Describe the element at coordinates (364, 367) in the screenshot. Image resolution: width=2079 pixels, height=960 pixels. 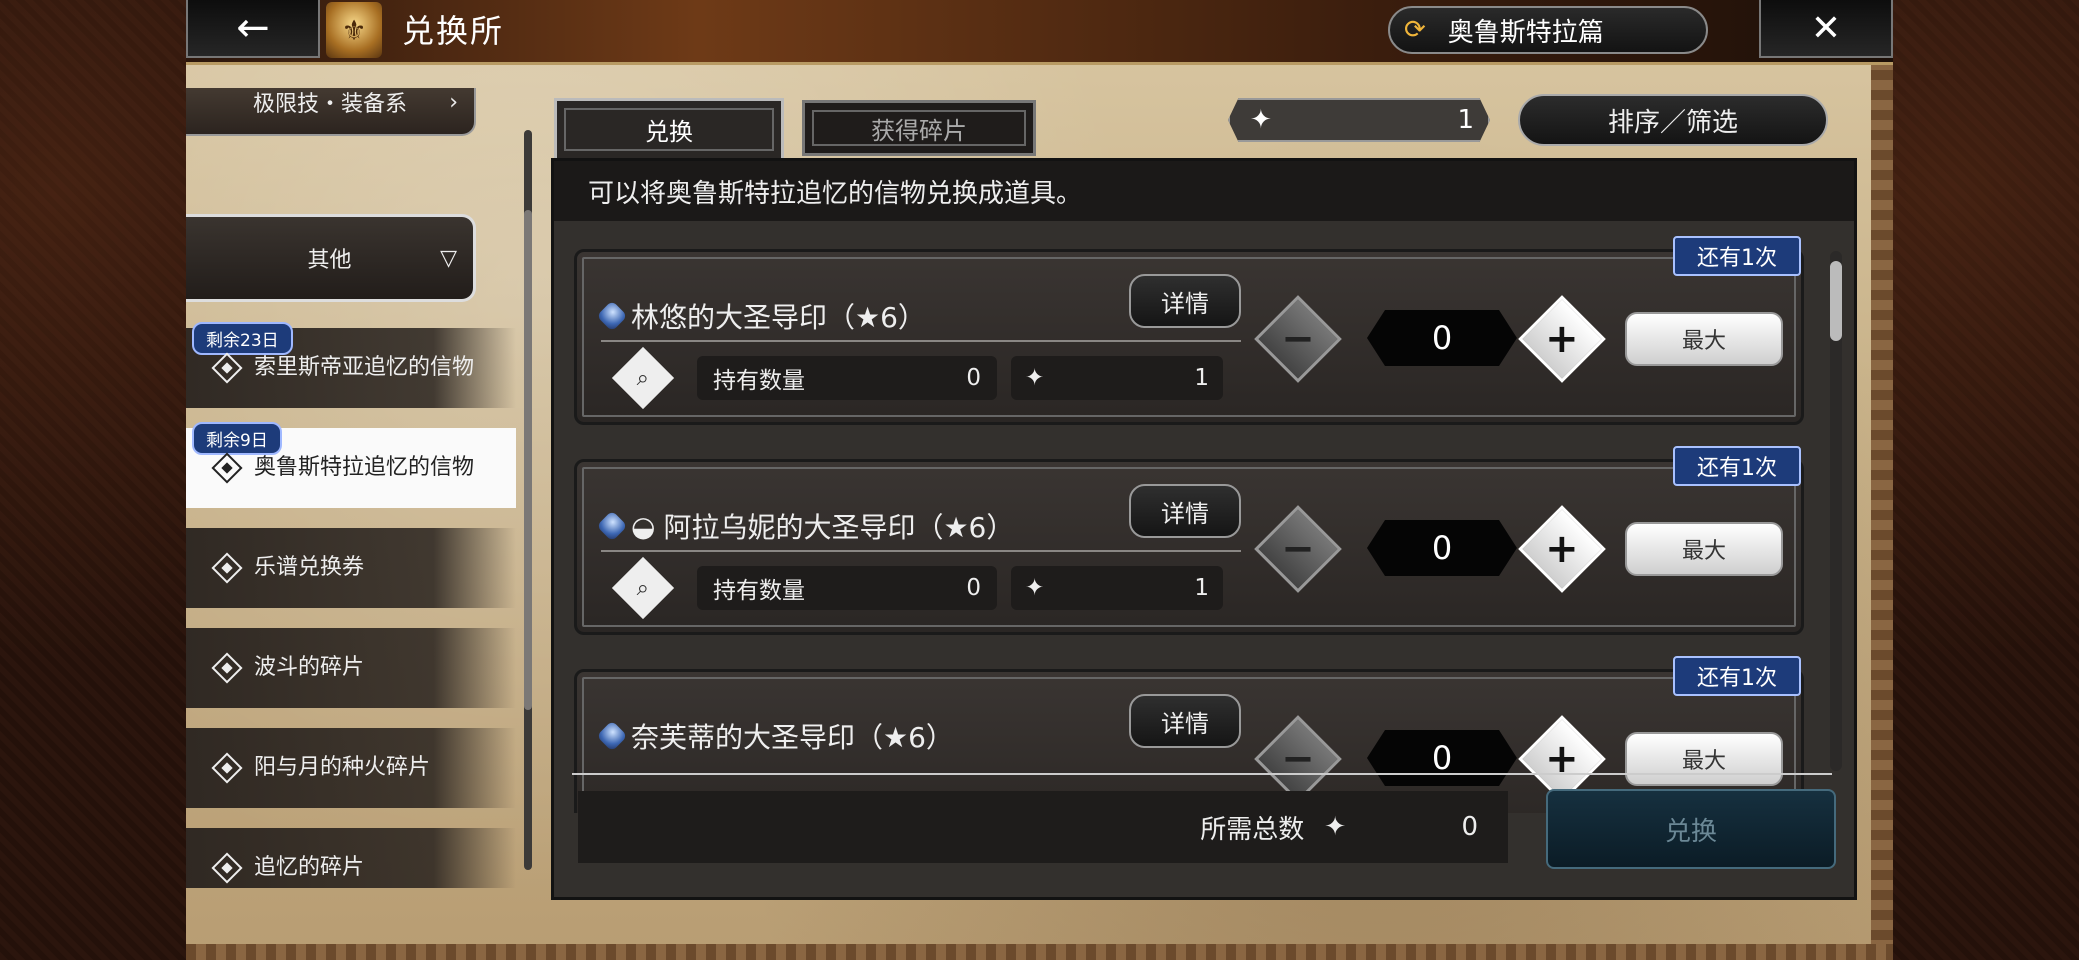
I see `sidebar-item-label: 索里斯帝亚追忆的信物` at that location.